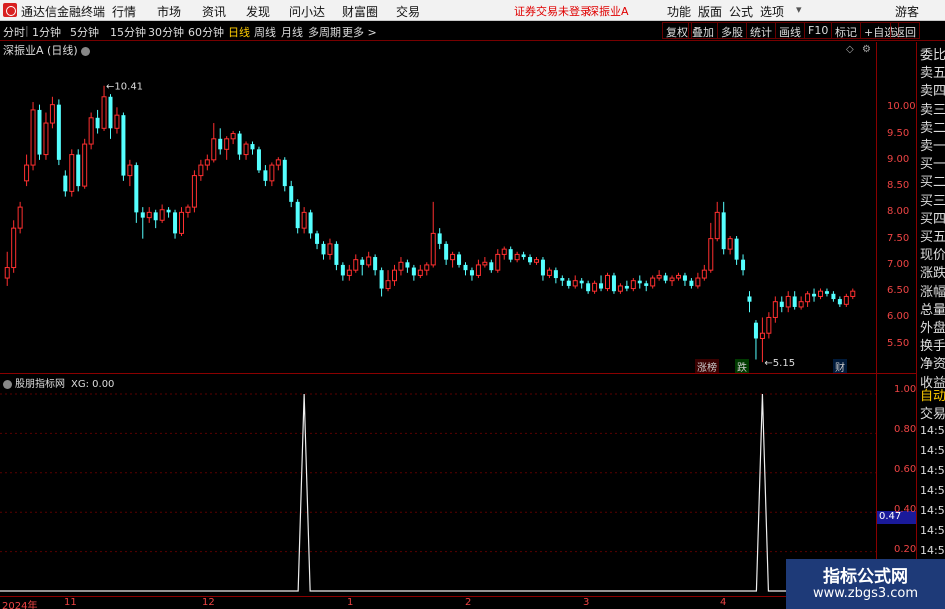 This screenshot has width=945, height=609. What do you see at coordinates (707, 366) in the screenshot?
I see `tag-zhangbang: 涨榜` at bounding box center [707, 366].